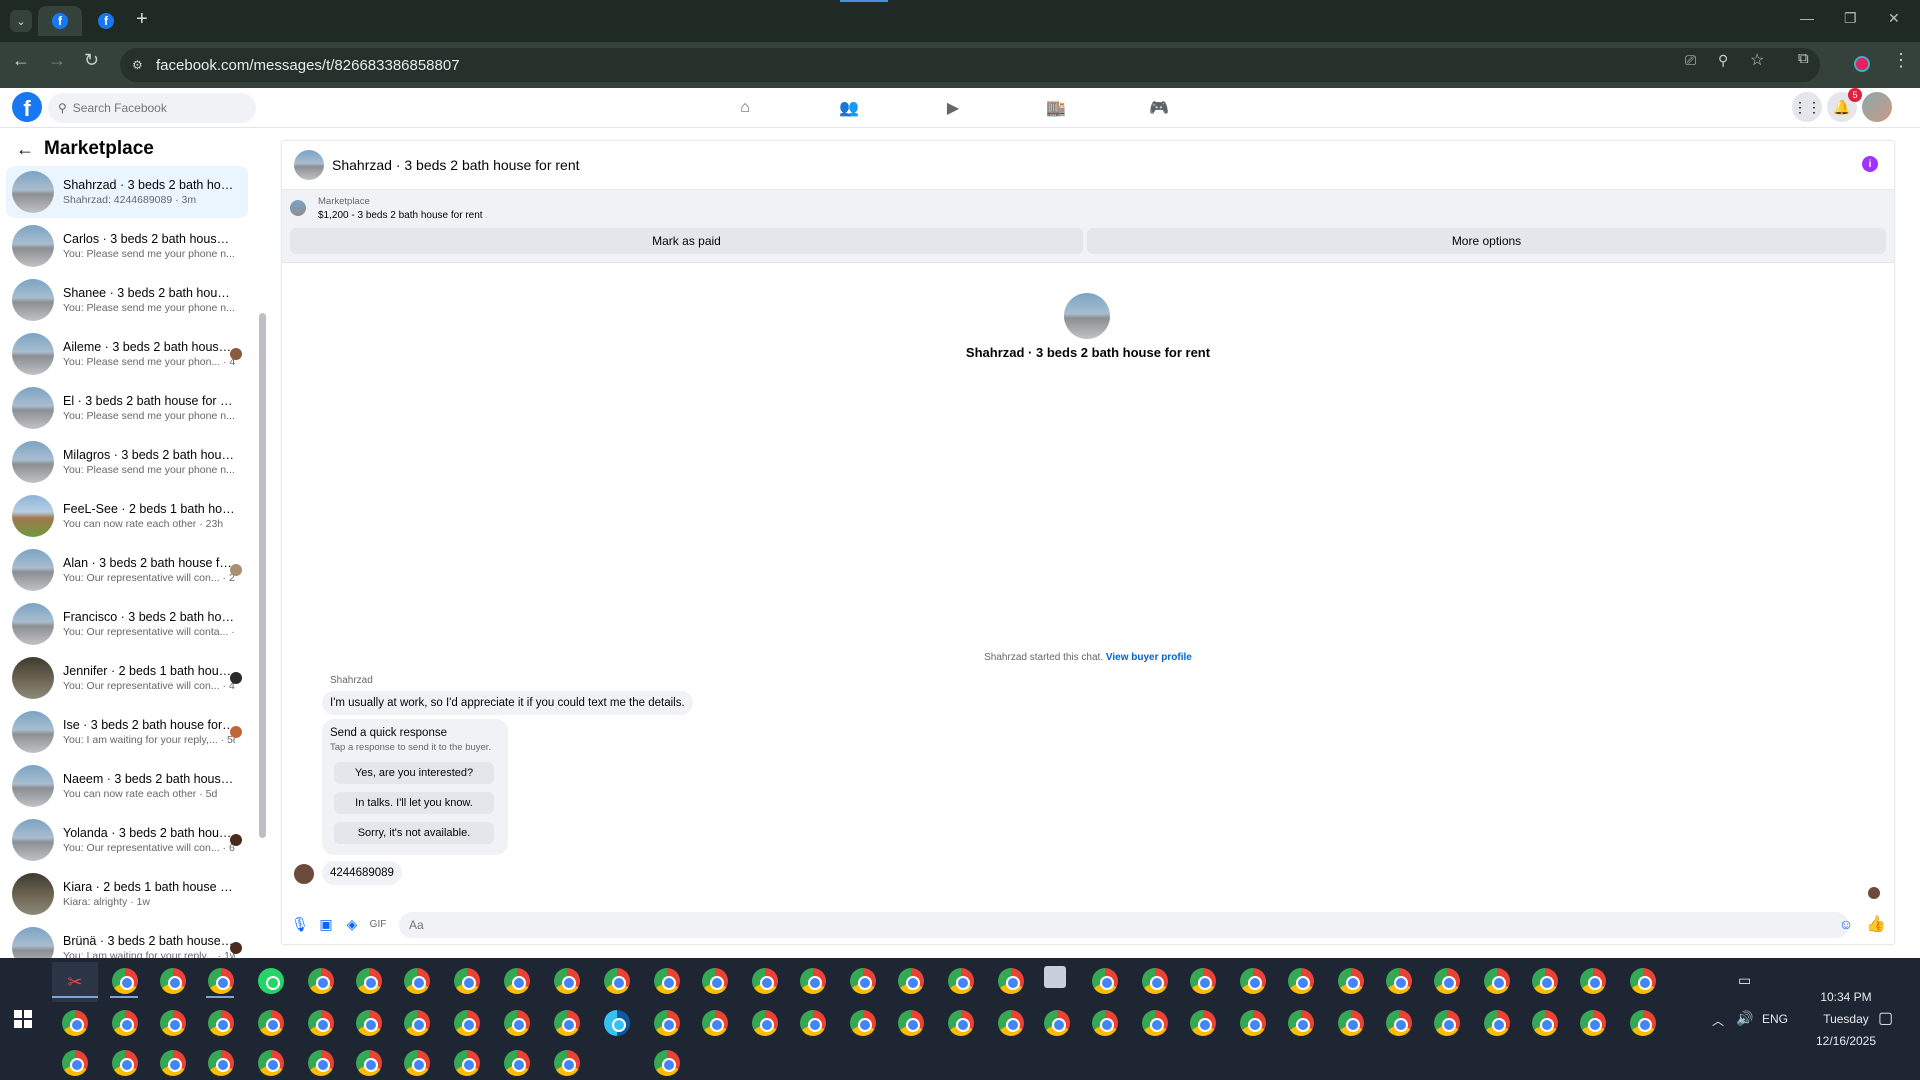 This screenshot has width=1920, height=1080. What do you see at coordinates (378, 924) in the screenshot?
I see `gif-icon: GIF` at bounding box center [378, 924].